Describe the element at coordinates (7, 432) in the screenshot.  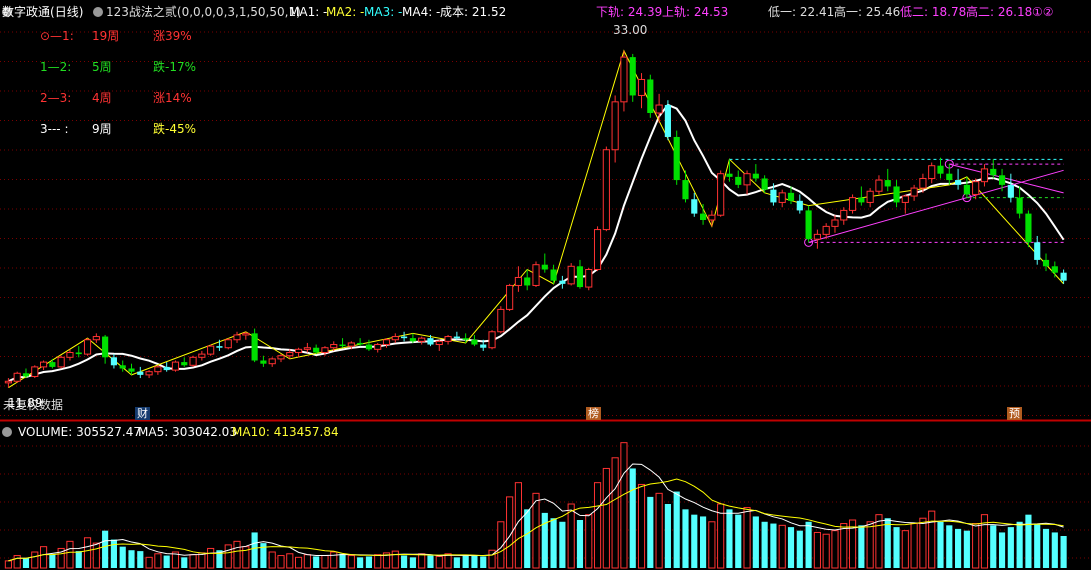
I see `volume-collapse-icon` at that location.